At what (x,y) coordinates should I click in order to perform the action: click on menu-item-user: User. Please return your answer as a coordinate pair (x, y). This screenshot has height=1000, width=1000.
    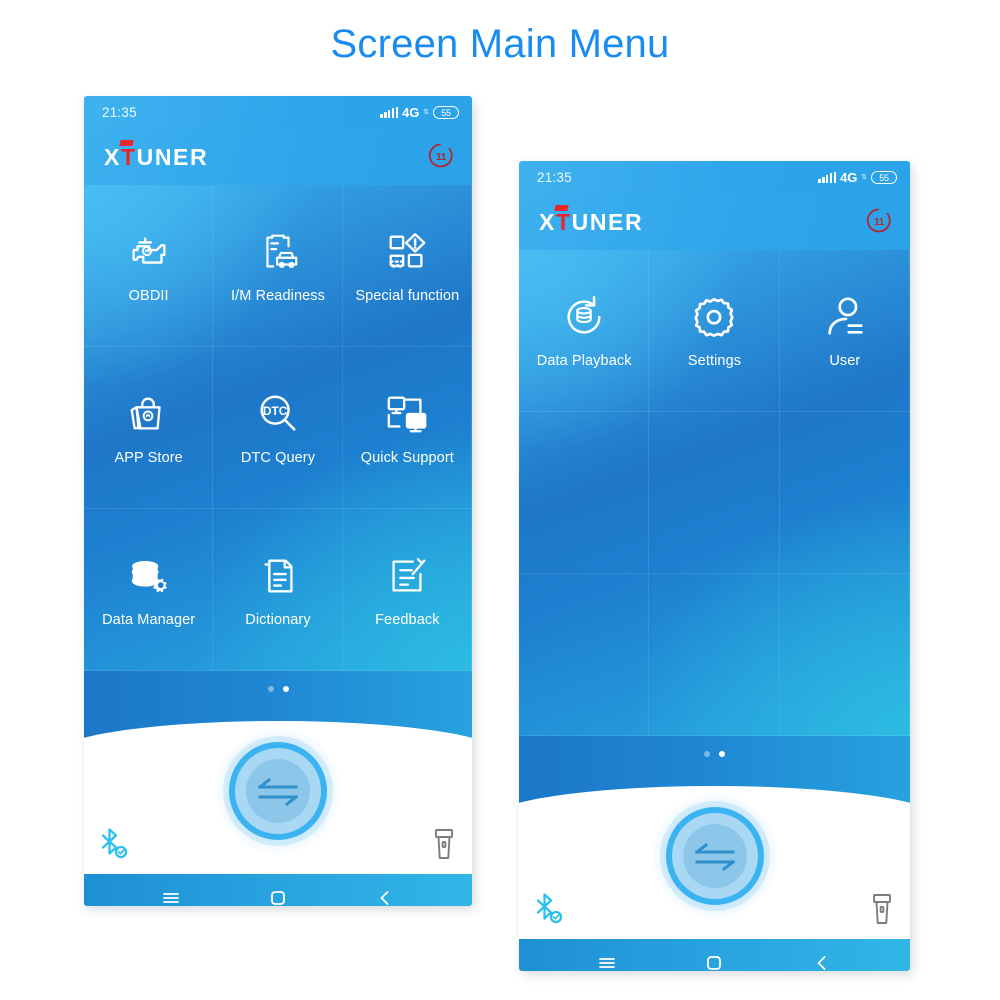
    Looking at the image, I should click on (845, 331).